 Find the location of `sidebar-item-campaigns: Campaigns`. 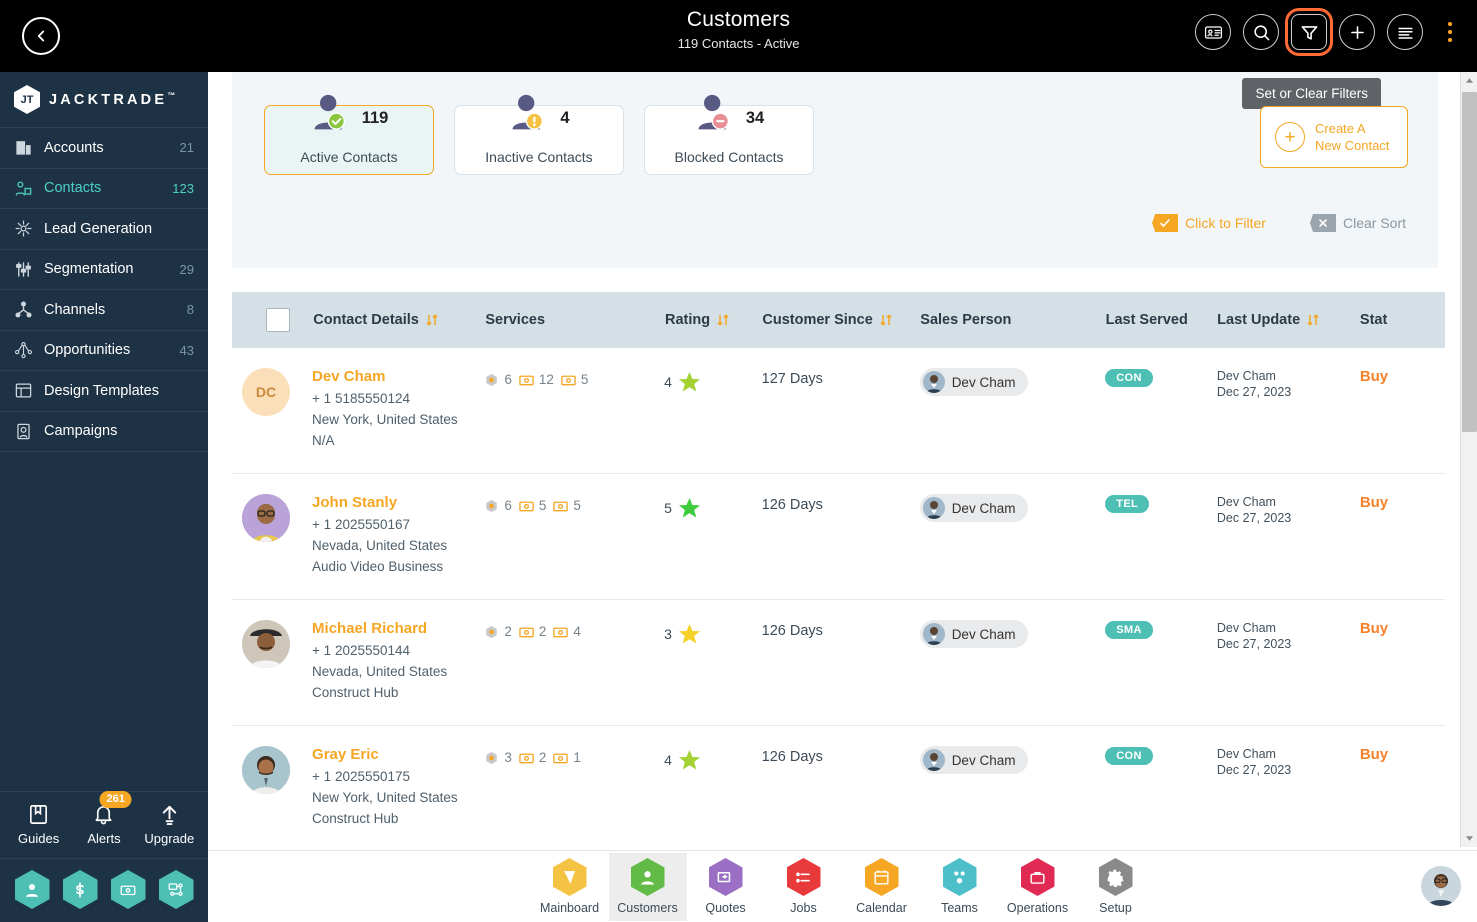

sidebar-item-campaigns: Campaigns is located at coordinates (104, 432).